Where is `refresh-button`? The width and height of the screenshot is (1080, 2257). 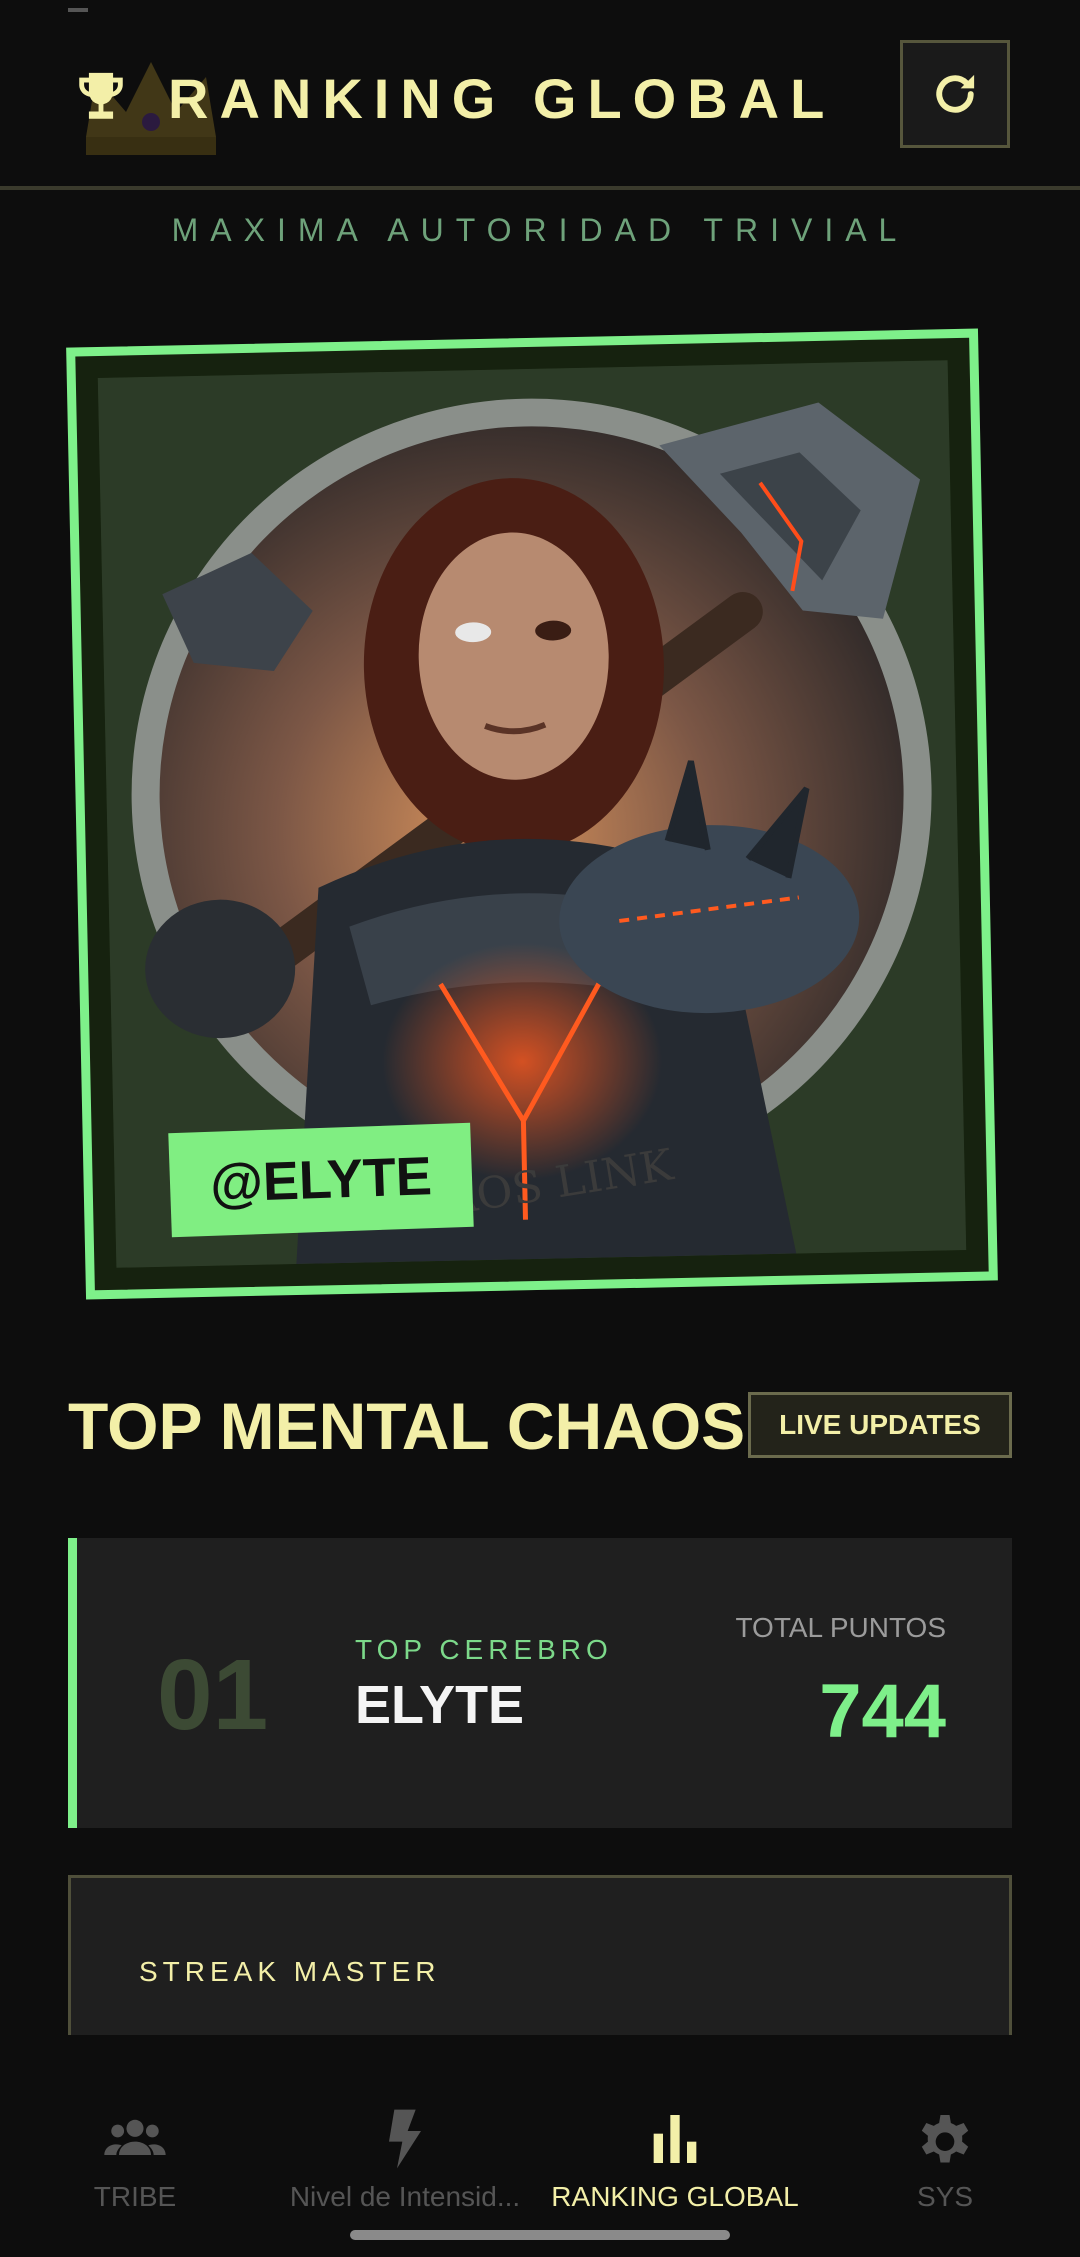
refresh-button is located at coordinates (955, 94).